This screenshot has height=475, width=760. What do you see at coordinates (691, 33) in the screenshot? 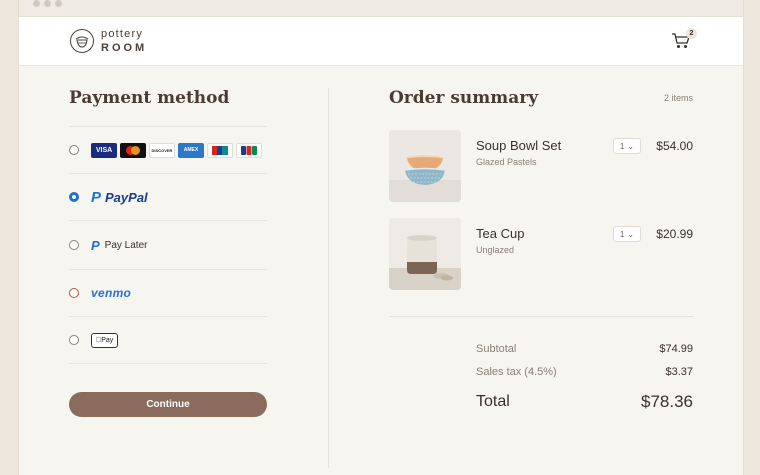
I see `cart-count-badge: 2` at bounding box center [691, 33].